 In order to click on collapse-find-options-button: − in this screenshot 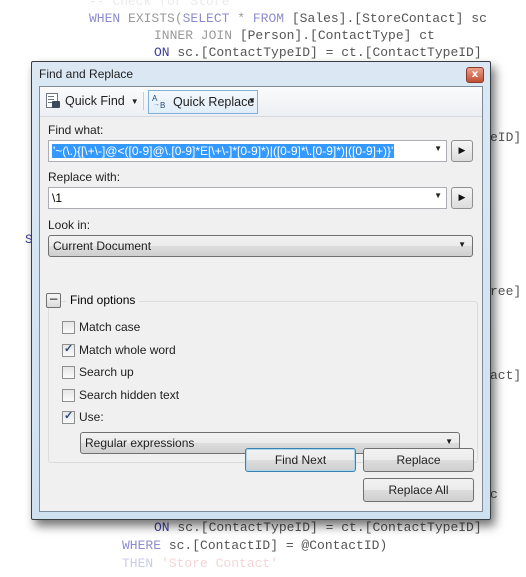, I will do `click(53, 300)`.